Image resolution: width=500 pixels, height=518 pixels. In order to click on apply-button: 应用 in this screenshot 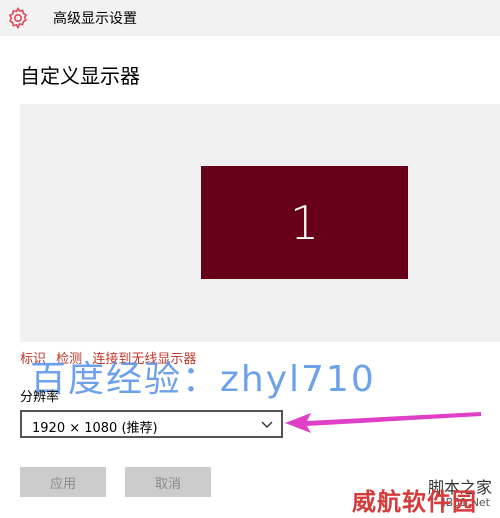, I will do `click(63, 482)`.